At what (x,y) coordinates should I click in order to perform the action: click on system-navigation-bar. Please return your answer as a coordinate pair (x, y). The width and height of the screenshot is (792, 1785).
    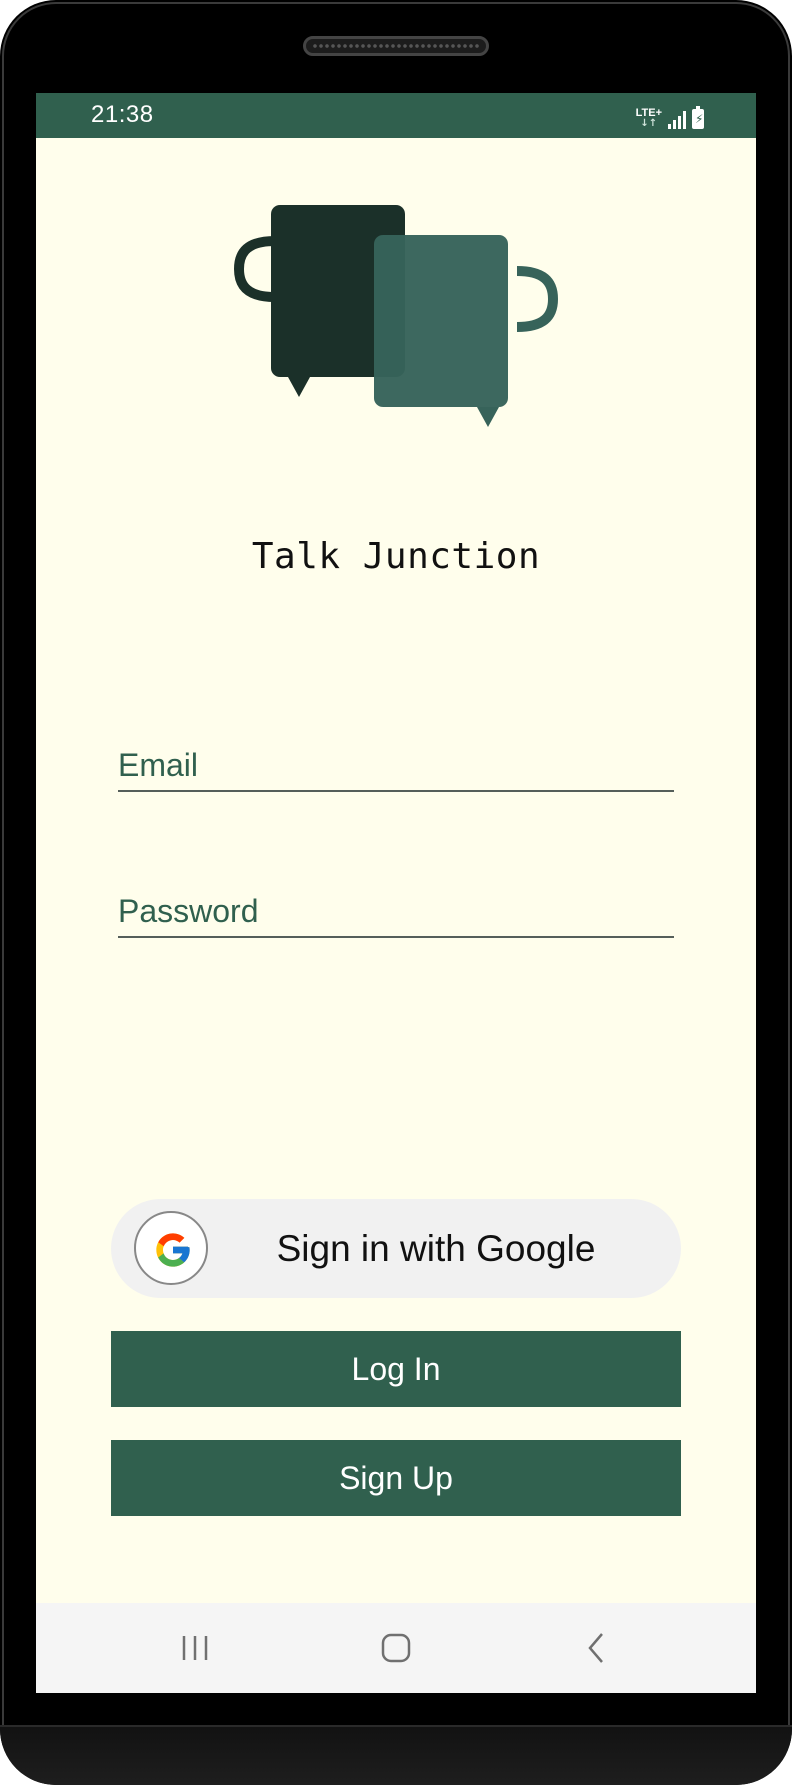
    Looking at the image, I should click on (396, 1648).